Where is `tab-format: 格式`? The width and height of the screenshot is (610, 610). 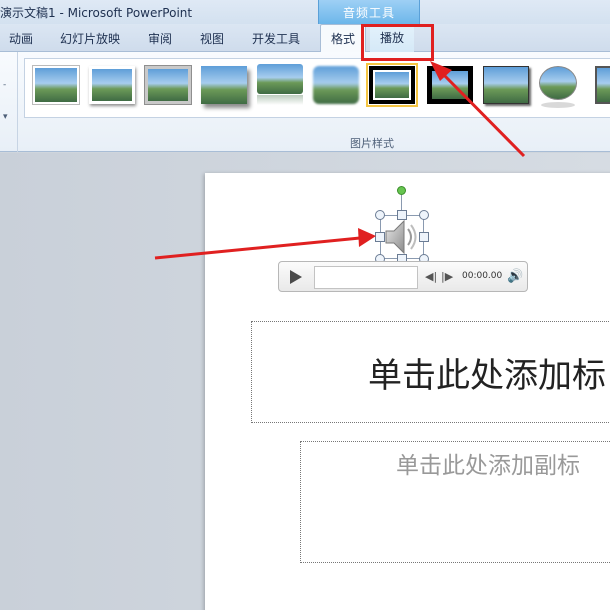
tab-format: 格式 is located at coordinates (343, 38).